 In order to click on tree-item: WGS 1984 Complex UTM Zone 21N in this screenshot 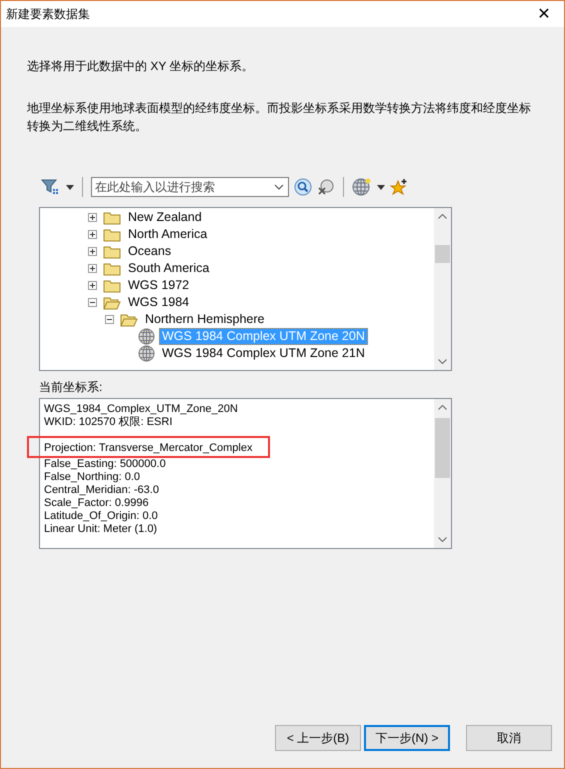, I will do `click(263, 353)`.